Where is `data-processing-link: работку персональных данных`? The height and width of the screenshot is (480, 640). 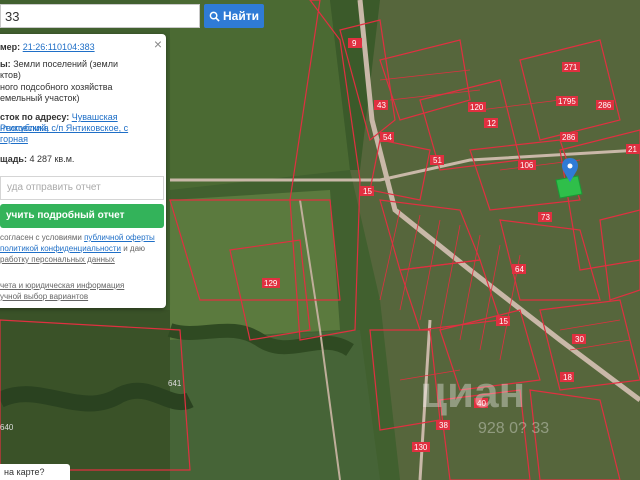
data-processing-link: работку персональных данных is located at coordinates (82, 259).